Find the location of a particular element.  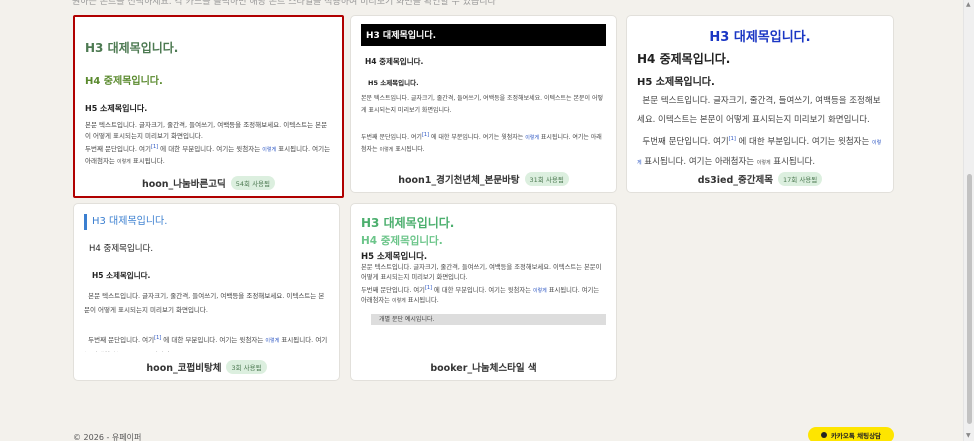

font-card-footer: booker_나눔체스타일 색 is located at coordinates (483, 367).